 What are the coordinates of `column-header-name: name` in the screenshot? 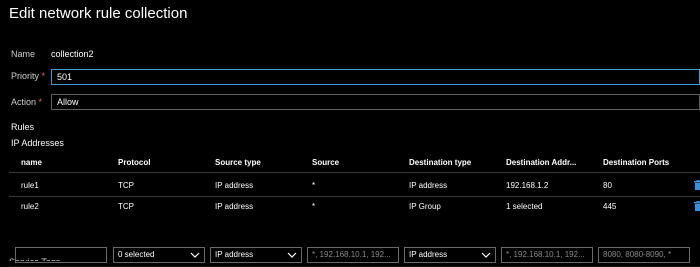 It's located at (31, 162).